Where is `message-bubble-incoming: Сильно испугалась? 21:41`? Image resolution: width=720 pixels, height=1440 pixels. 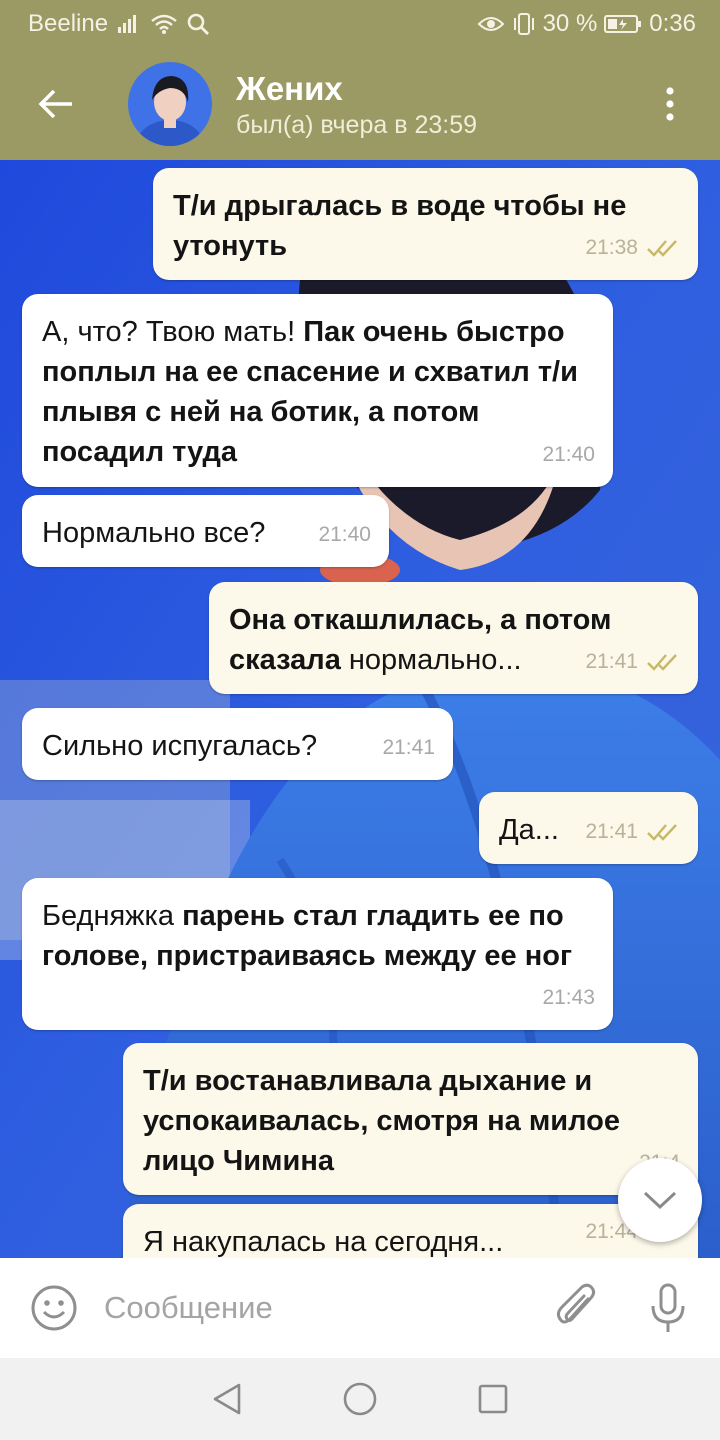 message-bubble-incoming: Сильно испугалась? 21:41 is located at coordinates (237, 744).